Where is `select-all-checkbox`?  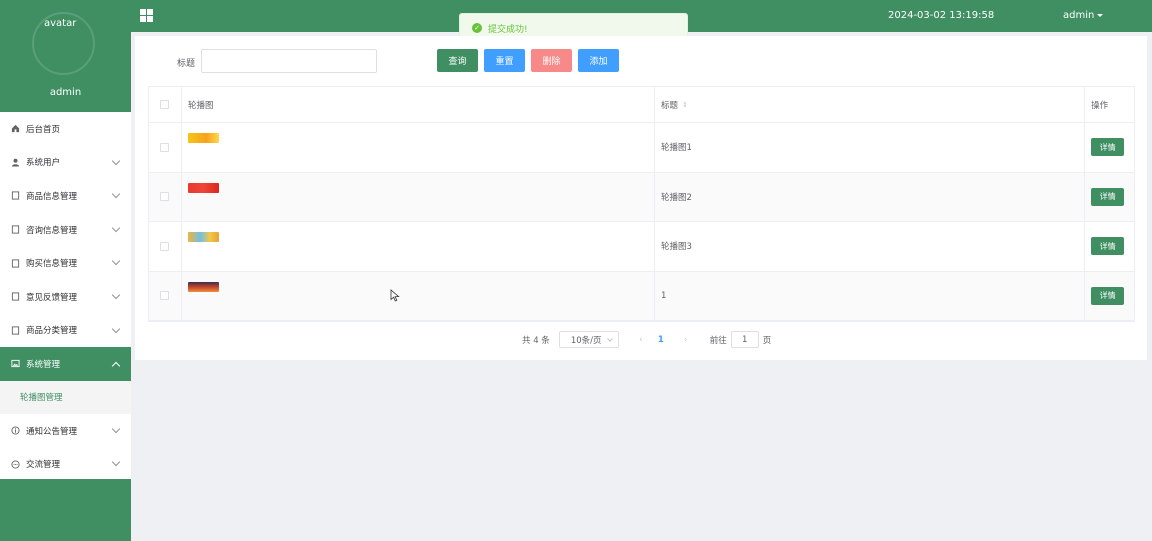 select-all-checkbox is located at coordinates (165, 104).